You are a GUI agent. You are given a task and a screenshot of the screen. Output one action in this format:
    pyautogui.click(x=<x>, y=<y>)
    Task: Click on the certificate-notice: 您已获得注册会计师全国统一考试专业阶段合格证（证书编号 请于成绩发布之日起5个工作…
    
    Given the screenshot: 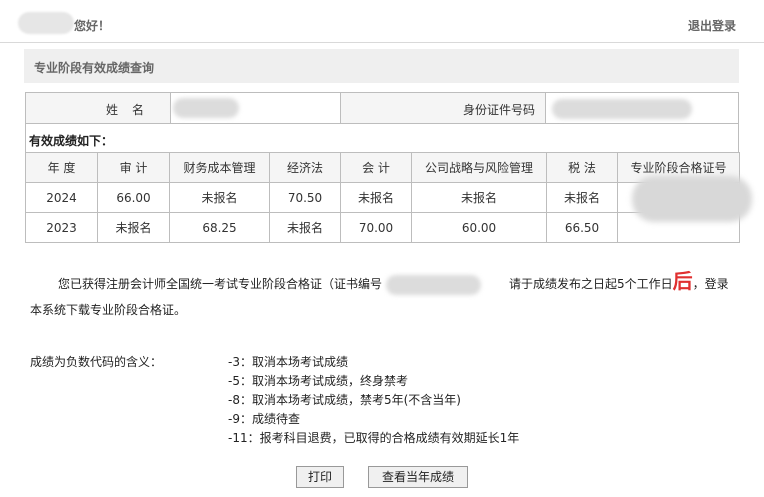 What is the action you would take?
    pyautogui.click(x=380, y=295)
    